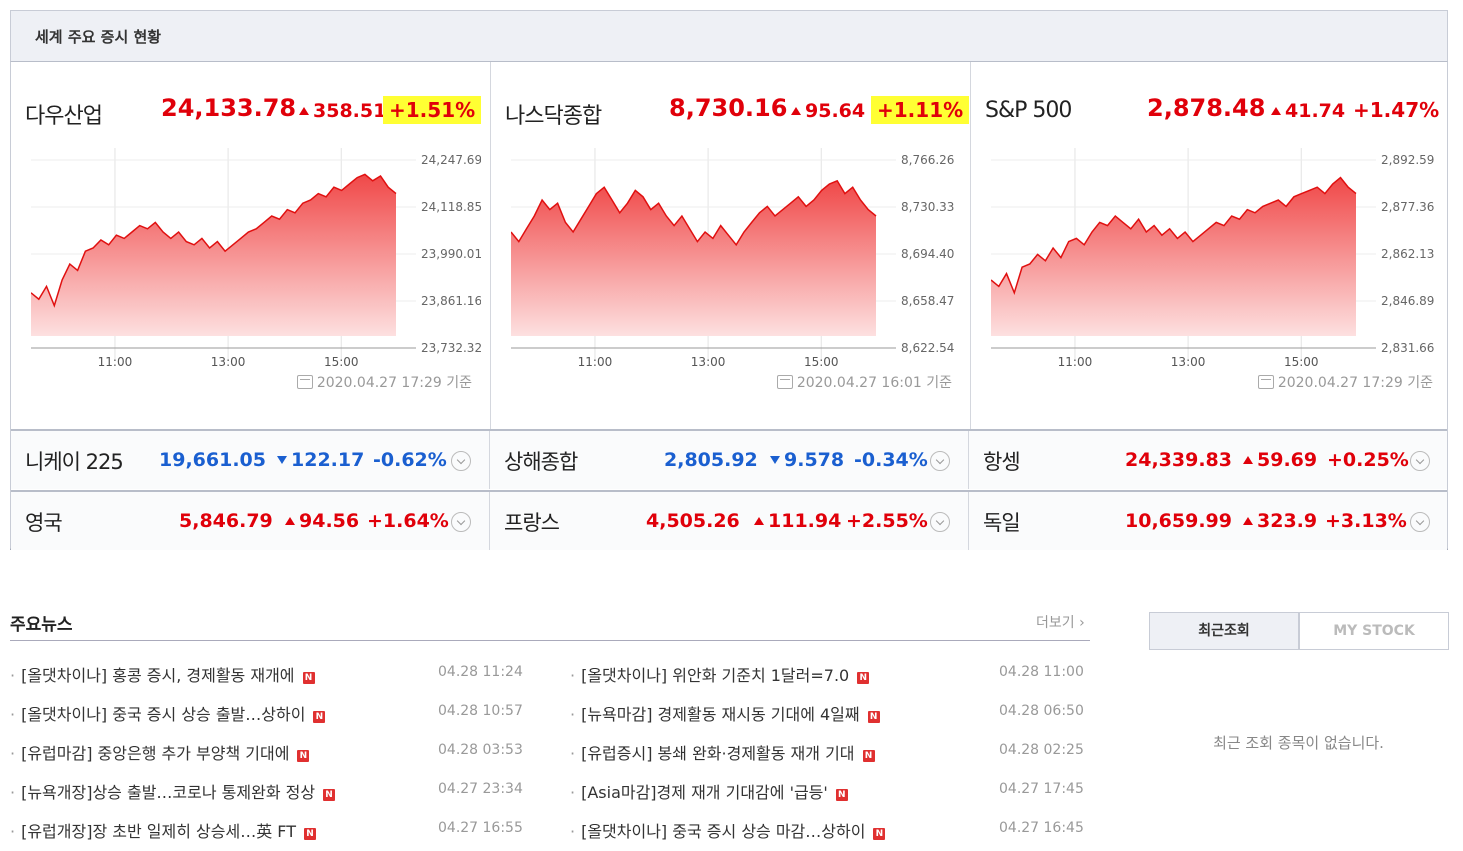  I want to click on news-date: 04.27 23:34, so click(480, 789).